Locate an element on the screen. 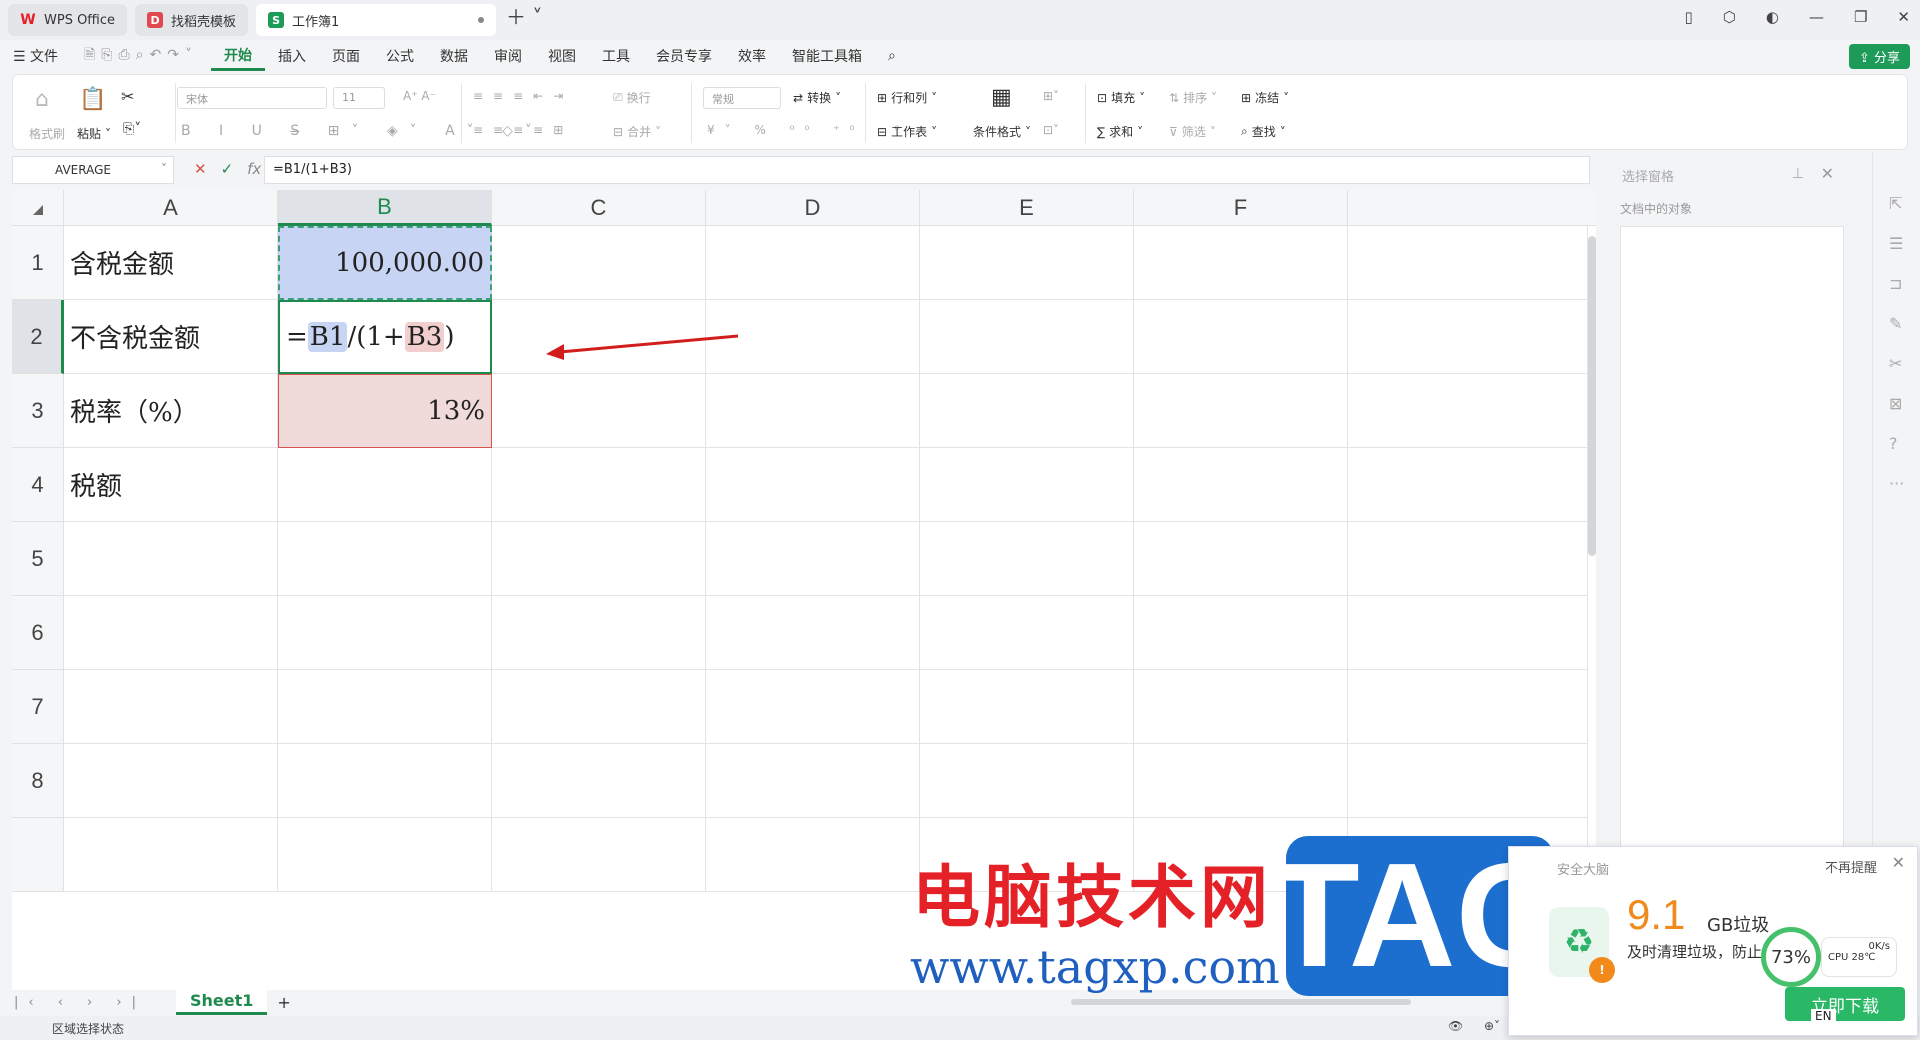 The height and width of the screenshot is (1040, 1920). column-header-f: F is located at coordinates (1241, 208).